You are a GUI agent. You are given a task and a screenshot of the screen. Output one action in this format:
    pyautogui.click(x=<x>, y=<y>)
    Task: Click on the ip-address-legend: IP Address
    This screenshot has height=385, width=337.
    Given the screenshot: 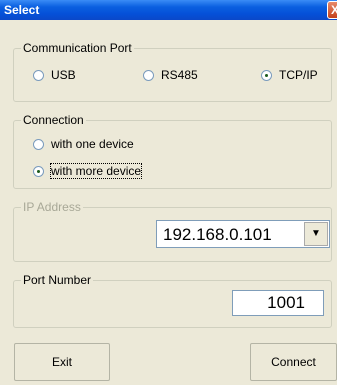 What is the action you would take?
    pyautogui.click(x=52, y=207)
    